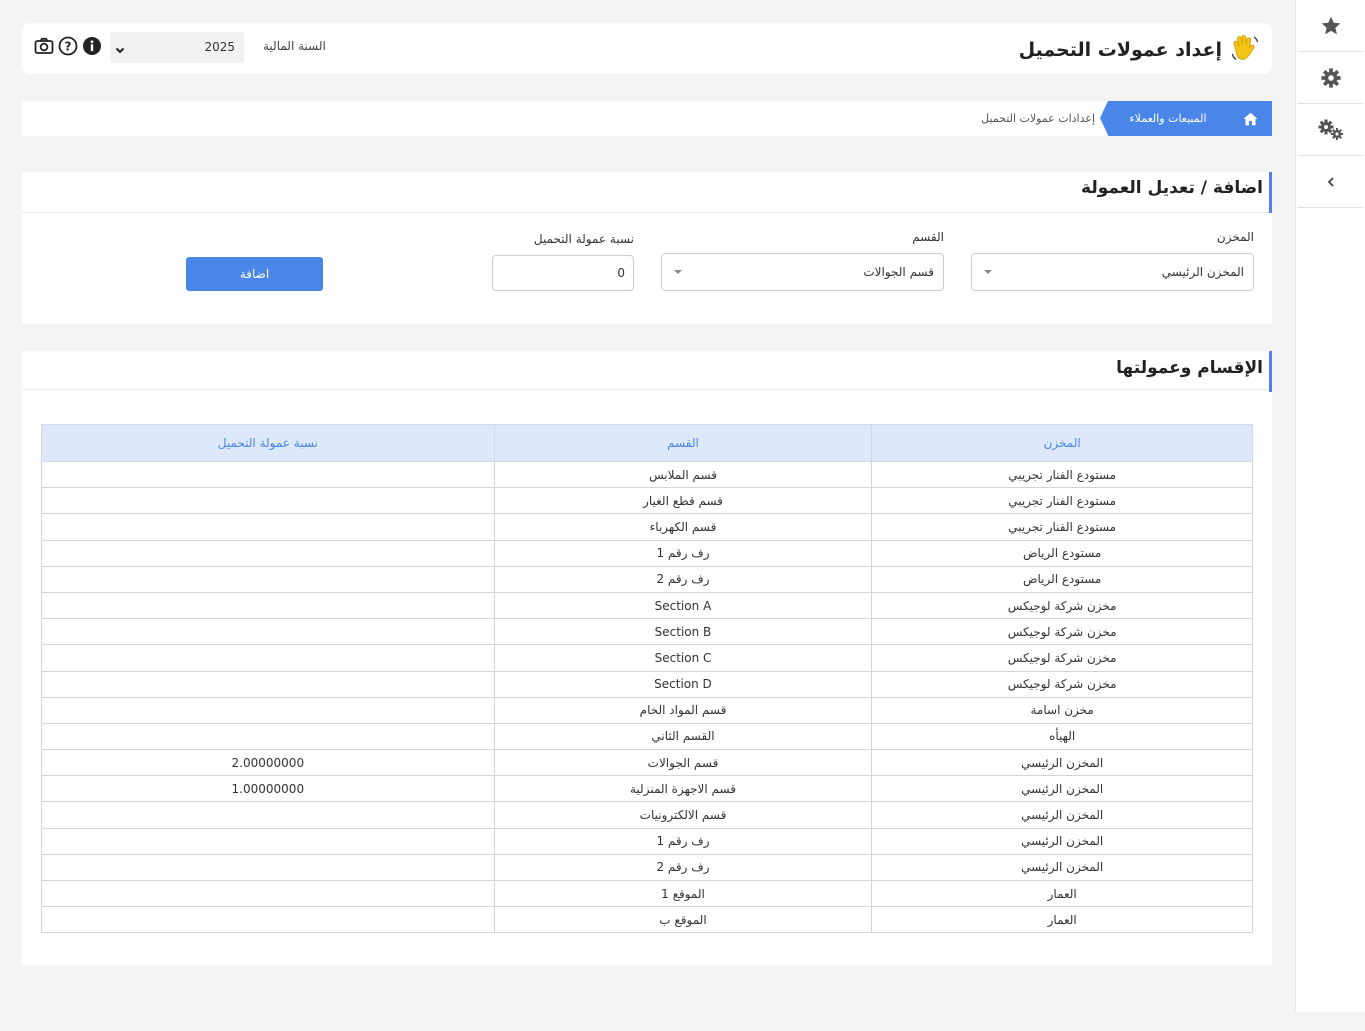 This screenshot has height=1031, width=1365. I want to click on table-row: المخزن الرئيسي رف رقم 2, so click(647, 867).